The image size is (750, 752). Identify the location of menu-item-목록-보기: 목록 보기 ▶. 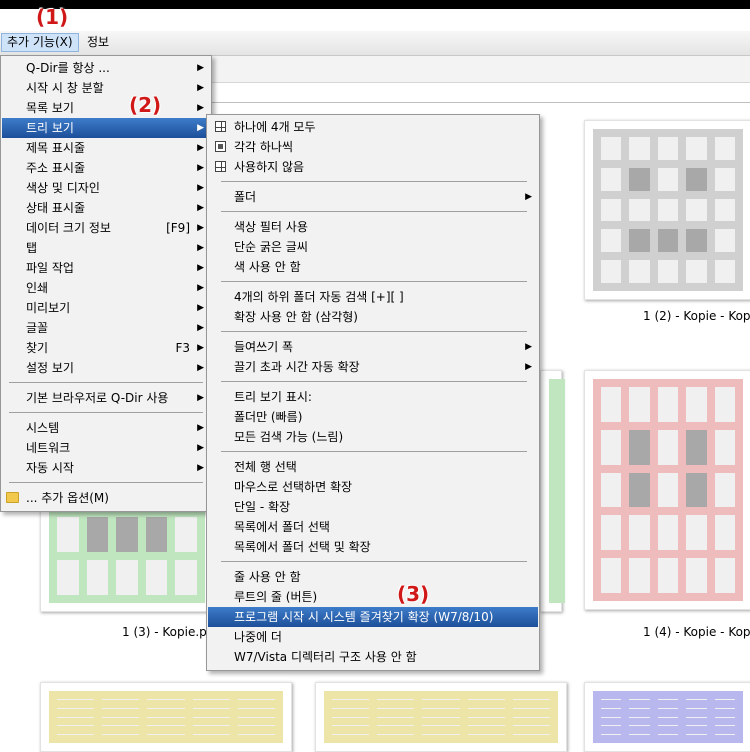
(106, 108).